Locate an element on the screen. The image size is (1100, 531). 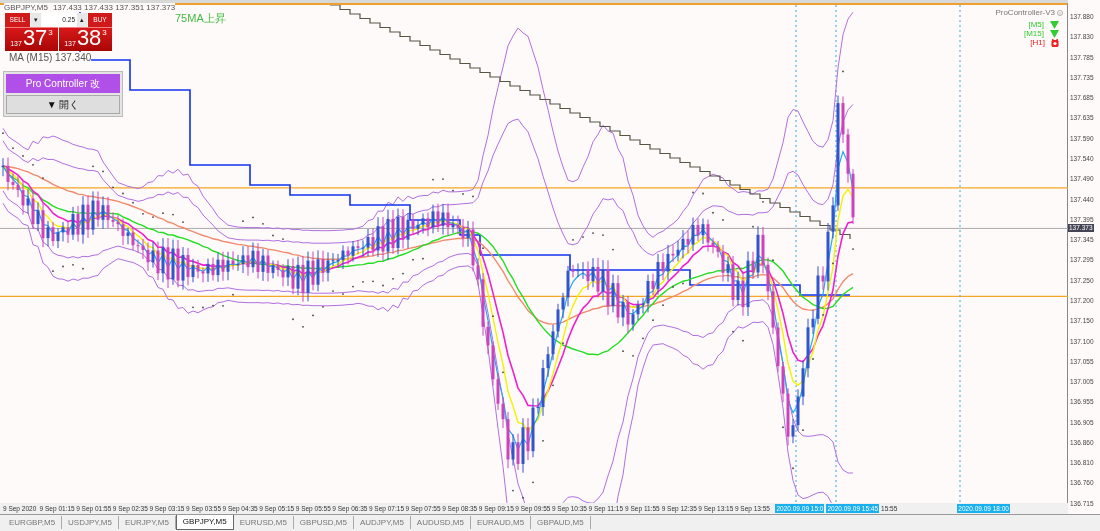
ohlc-values: 137.433 137.433 137.351 137.373 is located at coordinates (114, 7).